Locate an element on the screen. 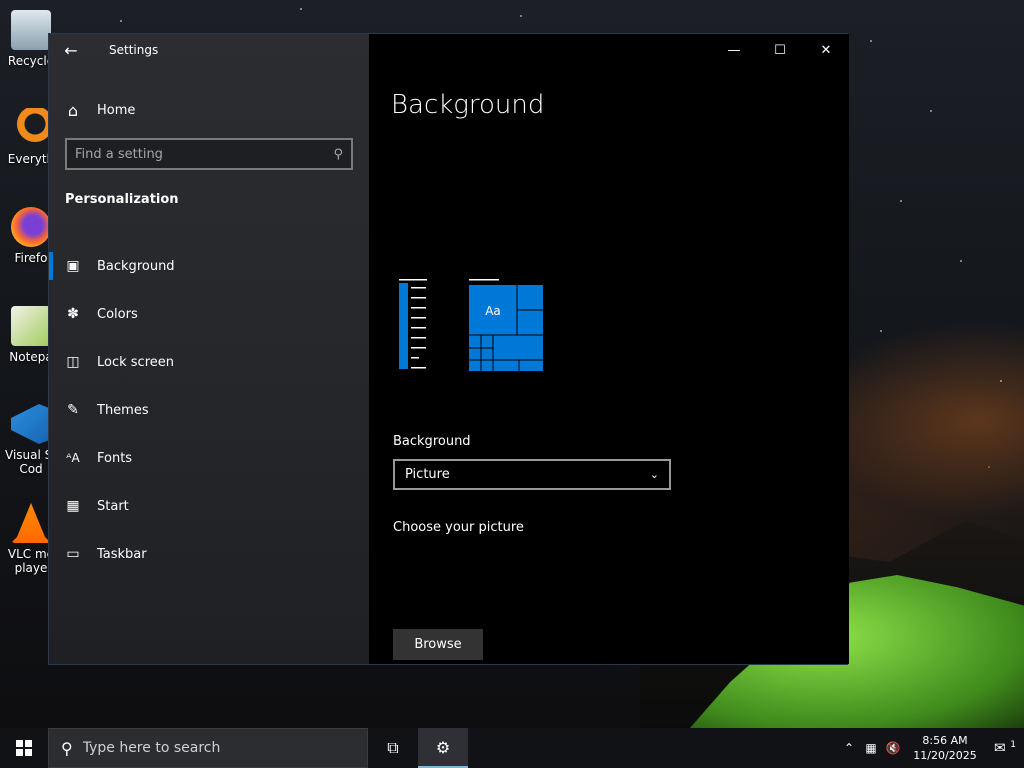 The width and height of the screenshot is (1024, 768). taskbar-settings-button: ⚙ is located at coordinates (443, 748).